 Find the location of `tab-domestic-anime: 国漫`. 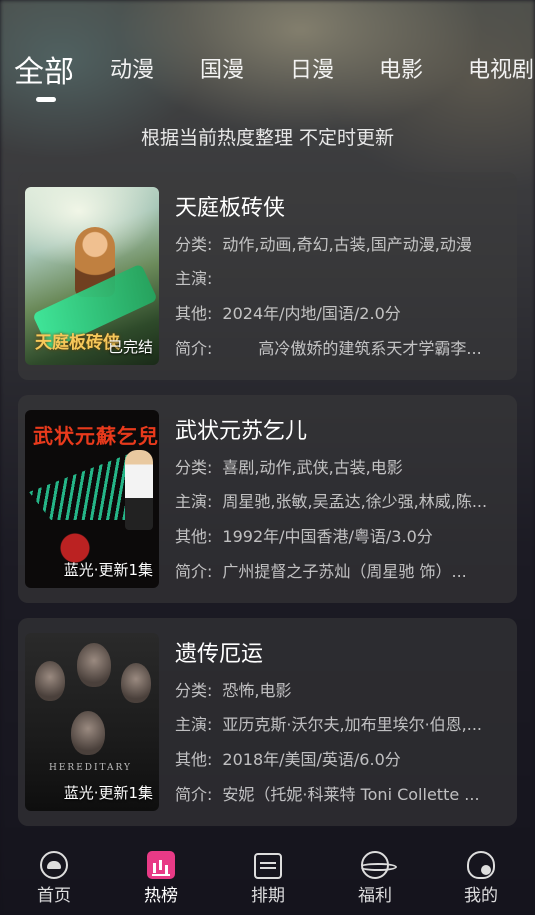

tab-domestic-anime: 国漫 is located at coordinates (222, 68).